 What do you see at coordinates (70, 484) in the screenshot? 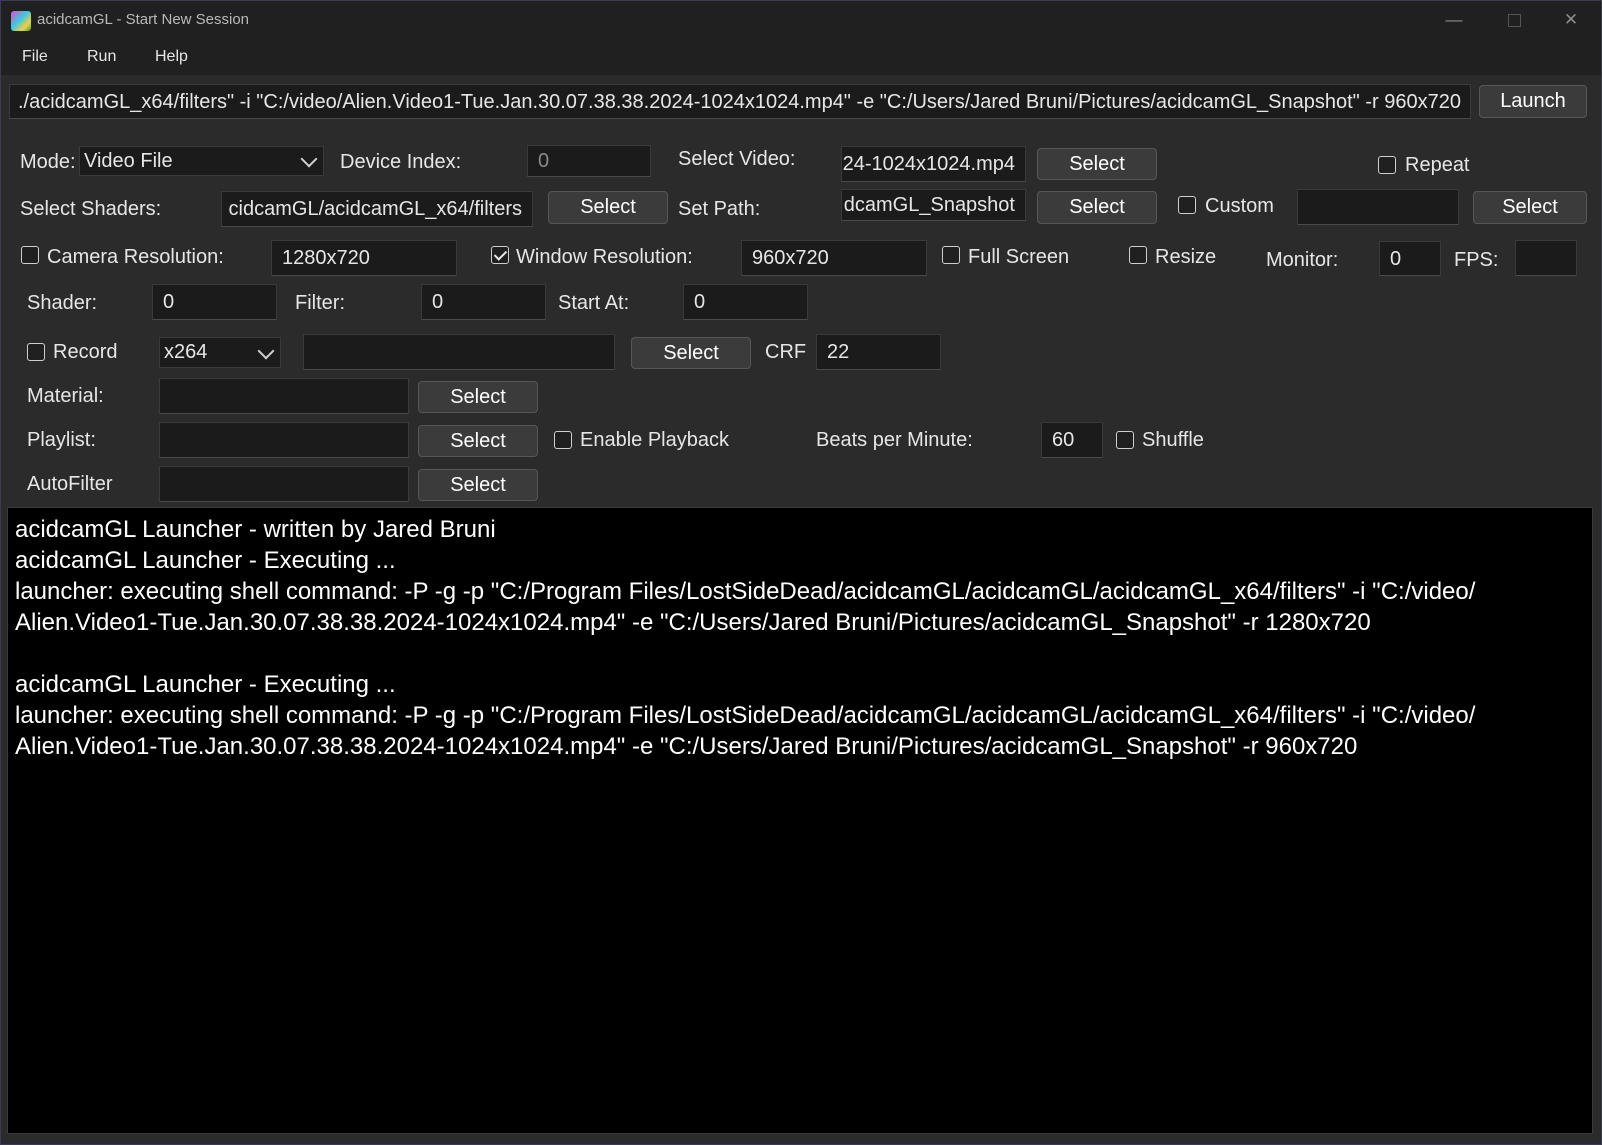
I see `autofilter-label: AutoFilter` at bounding box center [70, 484].